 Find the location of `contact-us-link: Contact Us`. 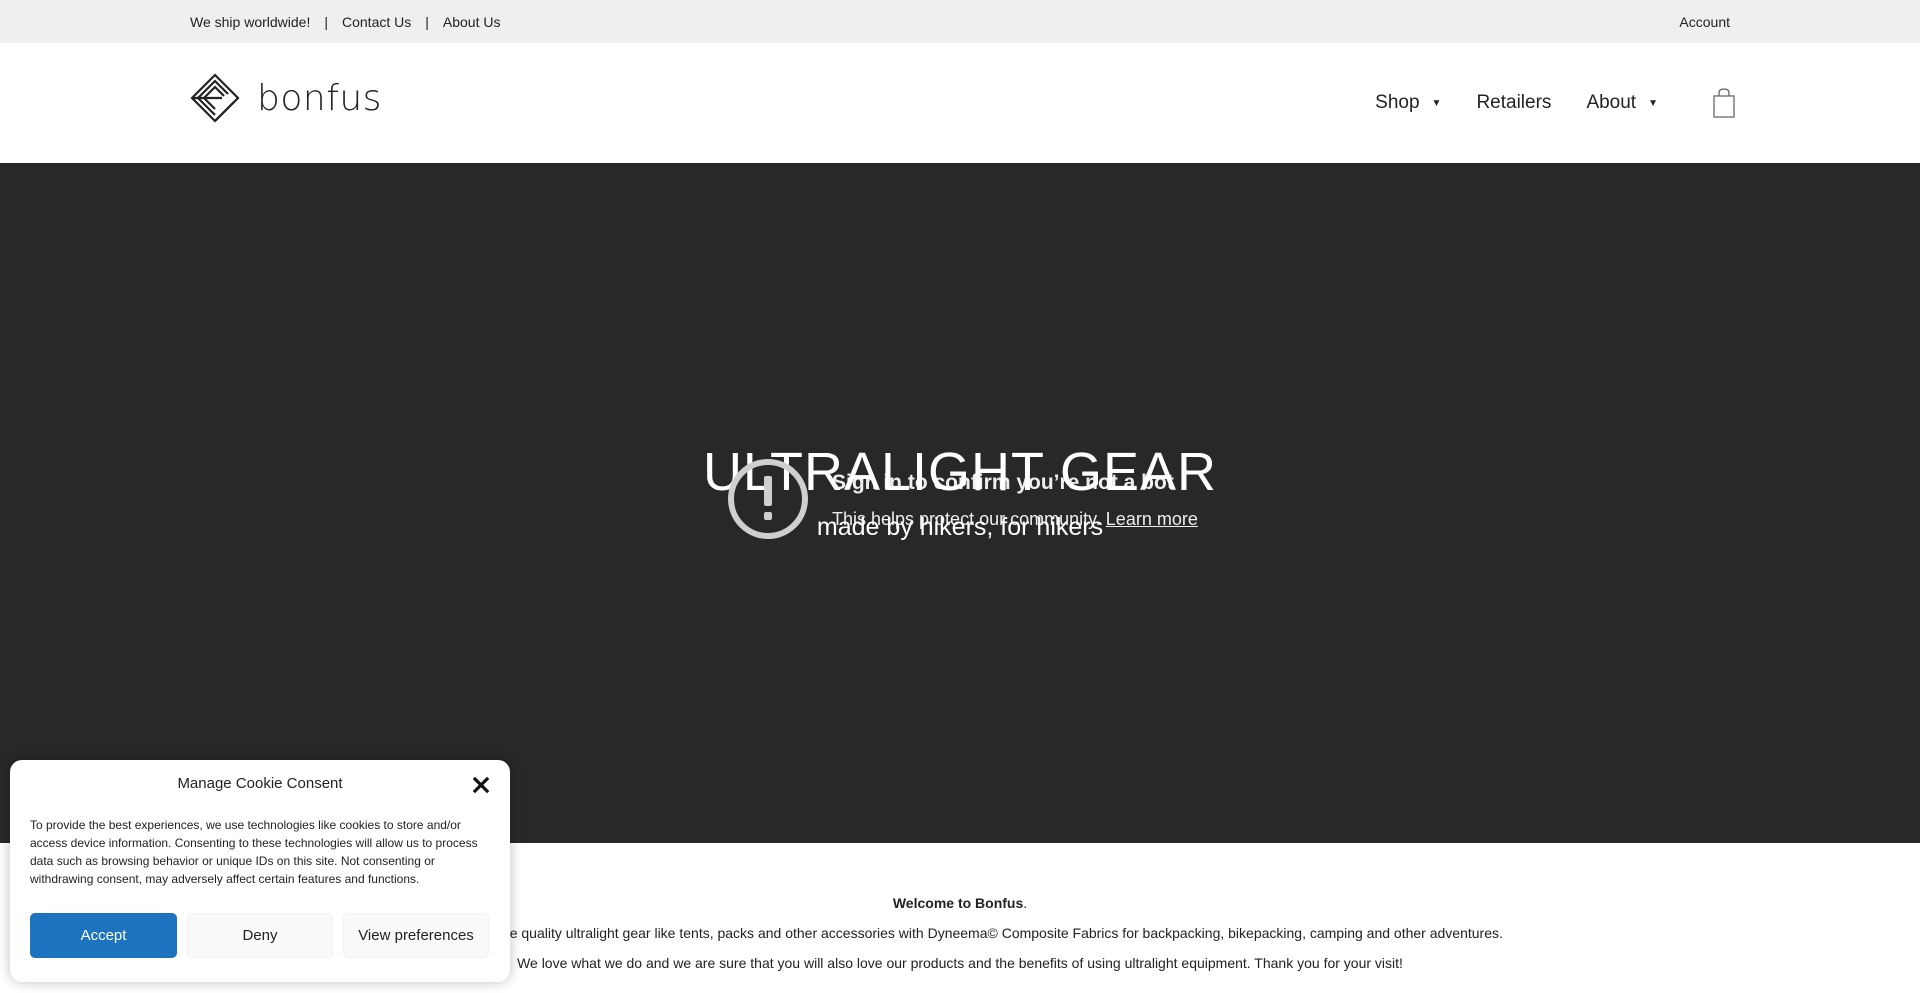

contact-us-link: Contact Us is located at coordinates (376, 22).